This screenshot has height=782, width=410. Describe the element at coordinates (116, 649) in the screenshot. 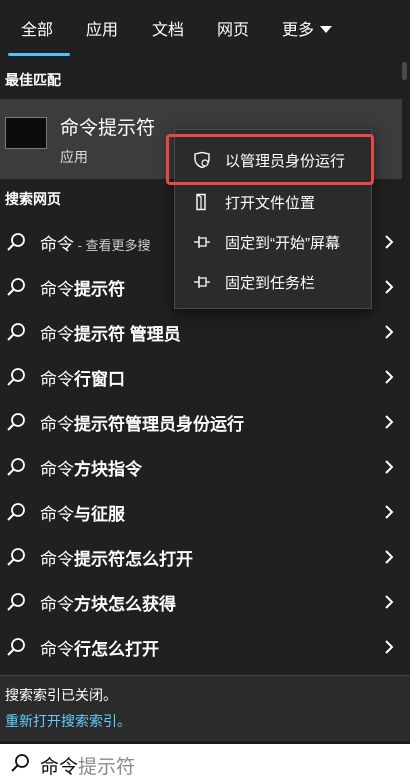

I see `result-completion: 行怎么打开` at that location.